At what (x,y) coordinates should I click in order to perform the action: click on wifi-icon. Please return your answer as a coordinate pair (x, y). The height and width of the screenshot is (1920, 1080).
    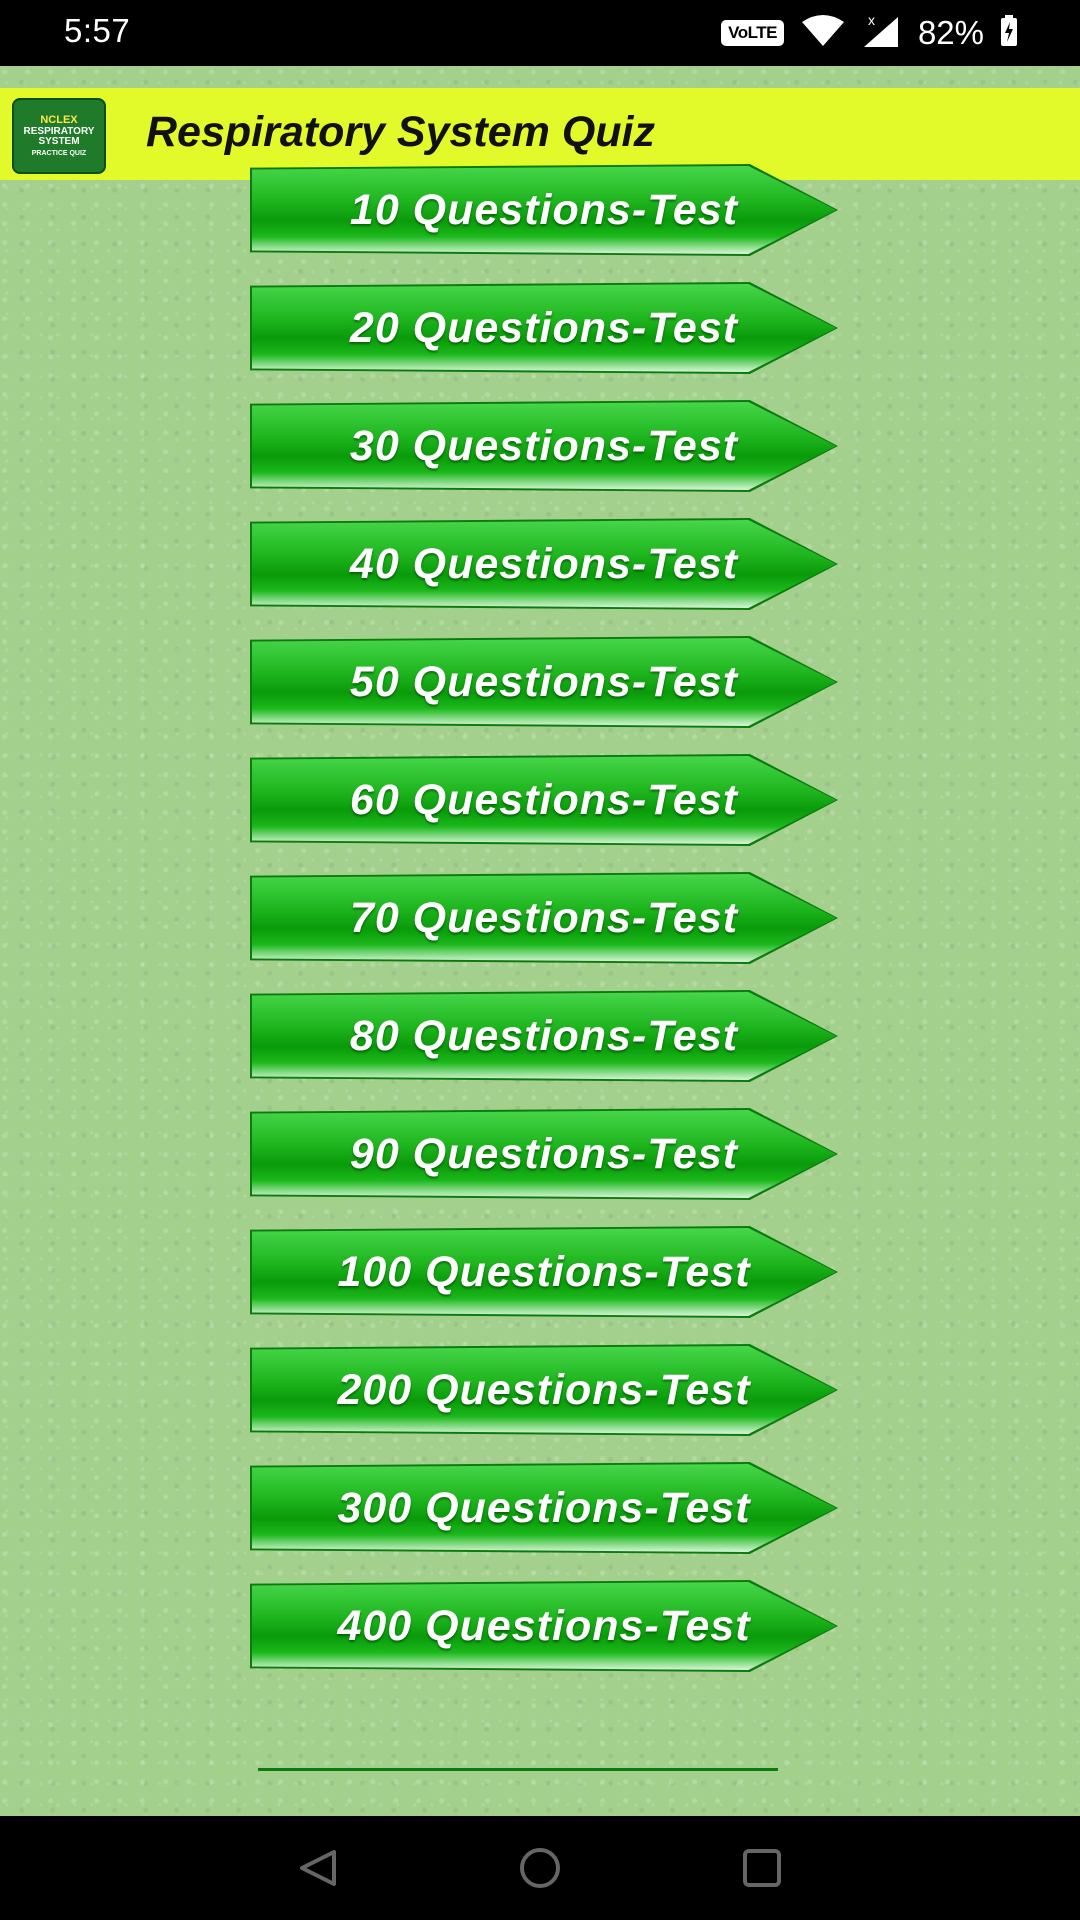
    Looking at the image, I should click on (823, 33).